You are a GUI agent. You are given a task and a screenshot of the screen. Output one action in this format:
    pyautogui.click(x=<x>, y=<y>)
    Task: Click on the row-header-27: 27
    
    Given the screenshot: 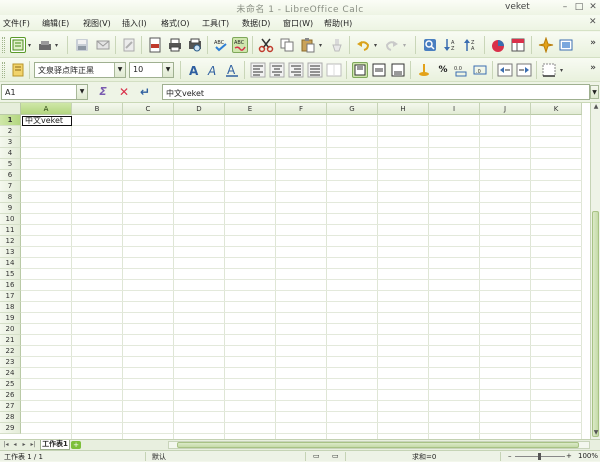 What is the action you would take?
    pyautogui.click(x=10, y=406)
    